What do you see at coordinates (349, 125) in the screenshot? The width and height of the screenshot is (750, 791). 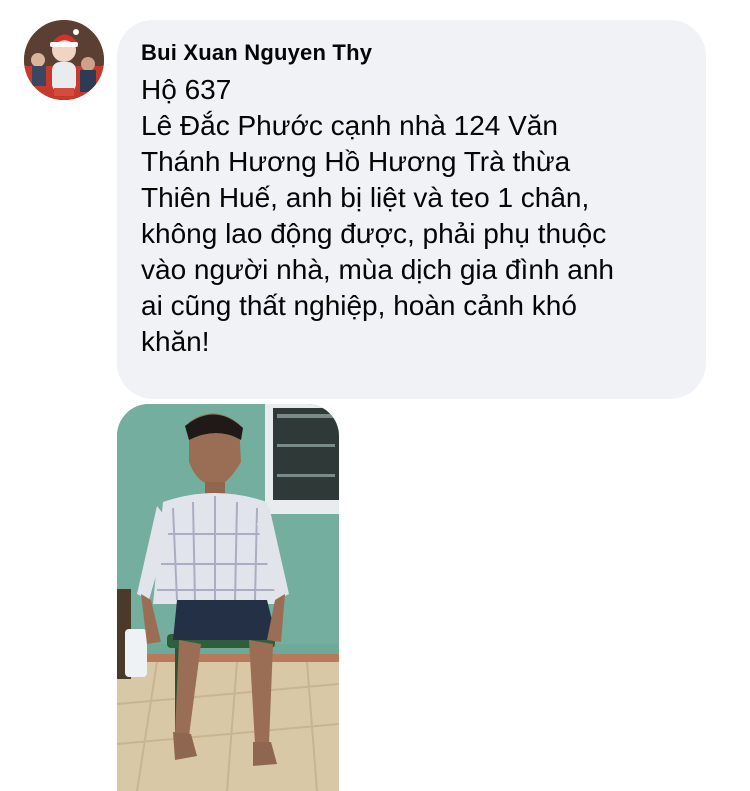 I see `comment-line: Lê Đắc Phước cạnh nhà 124 Văn` at bounding box center [349, 125].